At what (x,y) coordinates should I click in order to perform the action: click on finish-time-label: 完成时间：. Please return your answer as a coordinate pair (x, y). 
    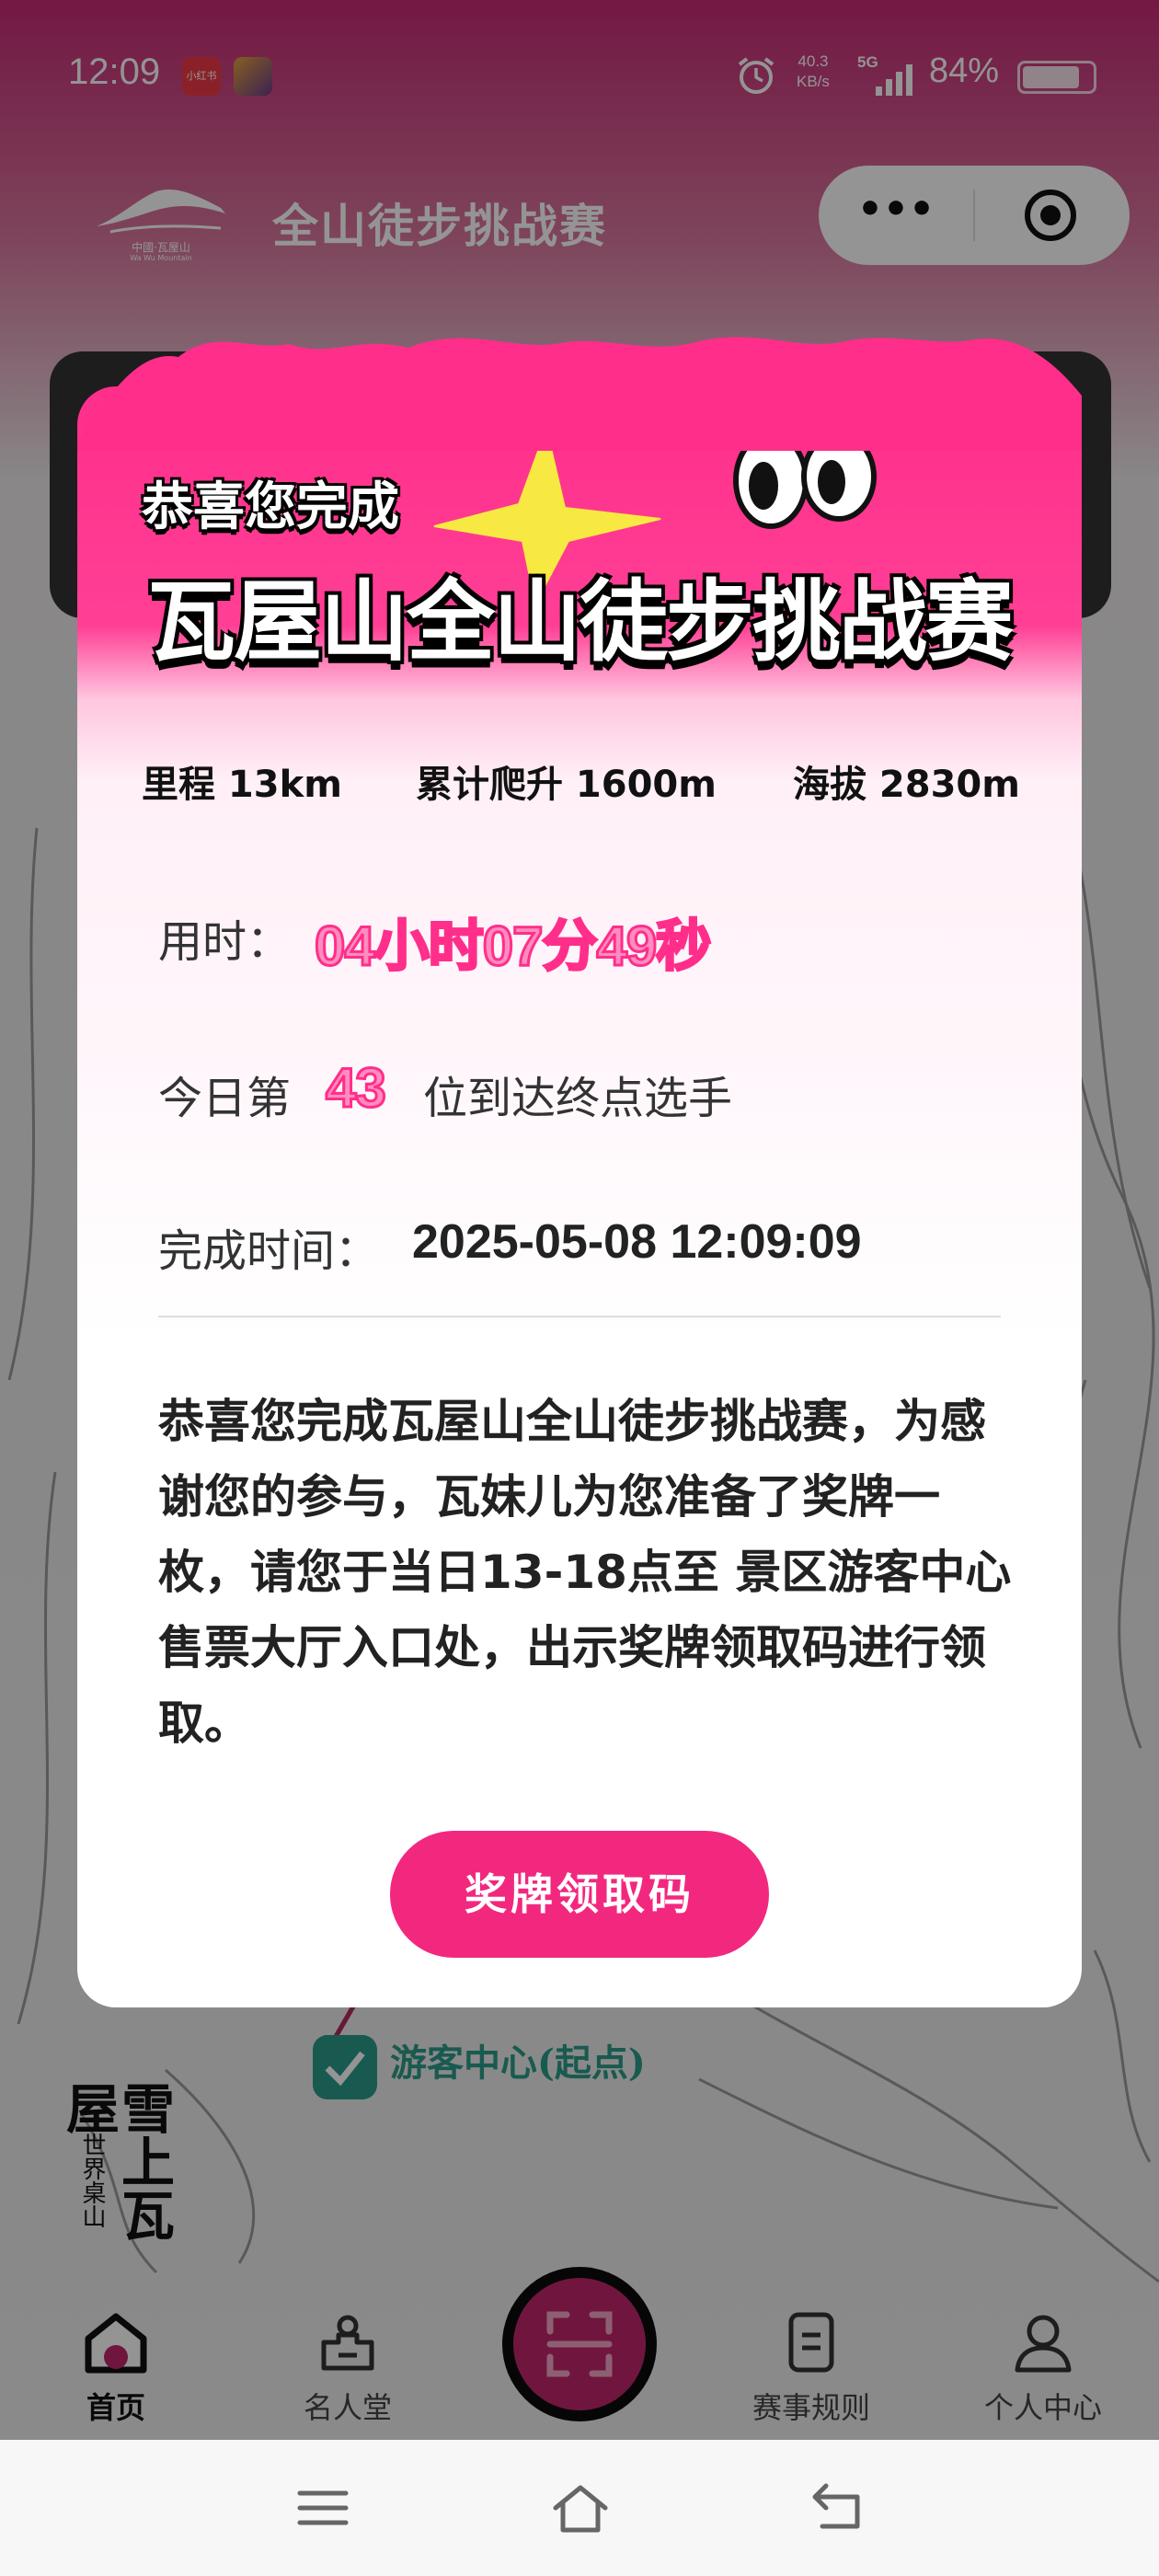
    Looking at the image, I should click on (269, 1251).